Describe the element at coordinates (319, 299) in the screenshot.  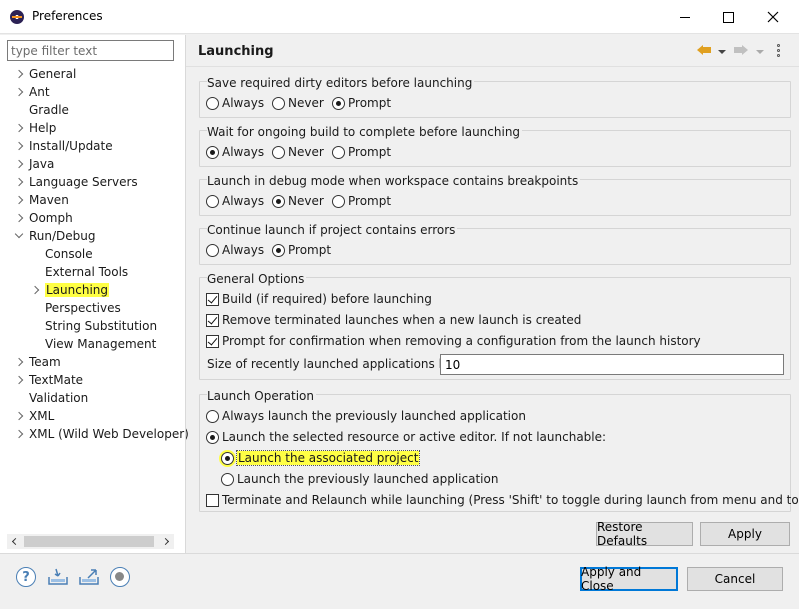
I see `build-before-launch-checkbox: Build (if required) before launching` at that location.